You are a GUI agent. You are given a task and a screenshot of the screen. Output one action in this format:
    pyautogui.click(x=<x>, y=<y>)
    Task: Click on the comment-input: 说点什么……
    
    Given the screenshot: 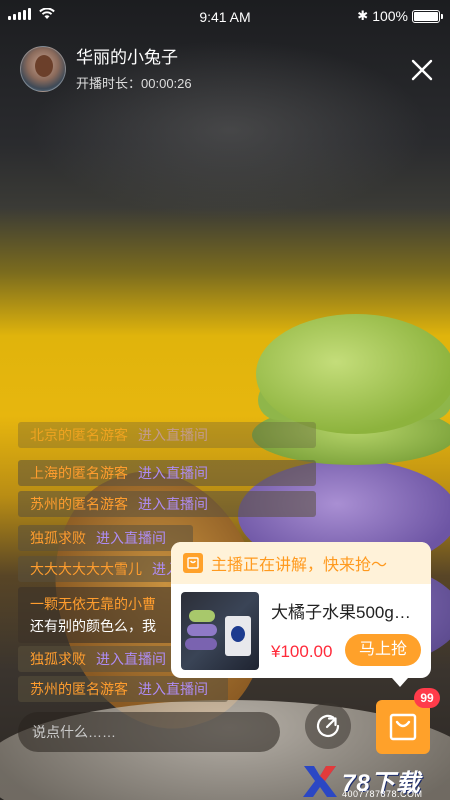 What is the action you would take?
    pyautogui.click(x=149, y=732)
    